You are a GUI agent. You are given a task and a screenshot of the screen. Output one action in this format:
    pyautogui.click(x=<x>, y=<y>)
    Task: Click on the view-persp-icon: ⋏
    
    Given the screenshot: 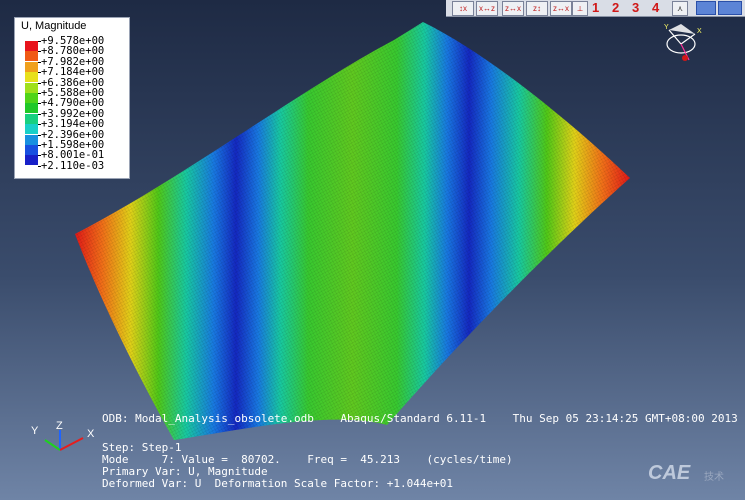 What is the action you would take?
    pyautogui.click(x=680, y=8)
    